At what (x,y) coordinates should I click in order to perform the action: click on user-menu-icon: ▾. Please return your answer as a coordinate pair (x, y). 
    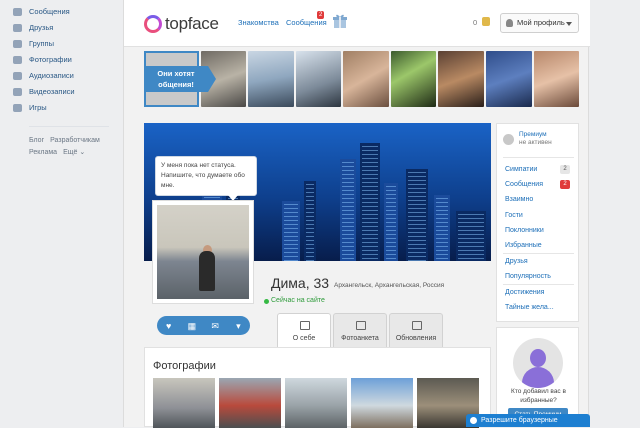
    Looking at the image, I should click on (238, 326).